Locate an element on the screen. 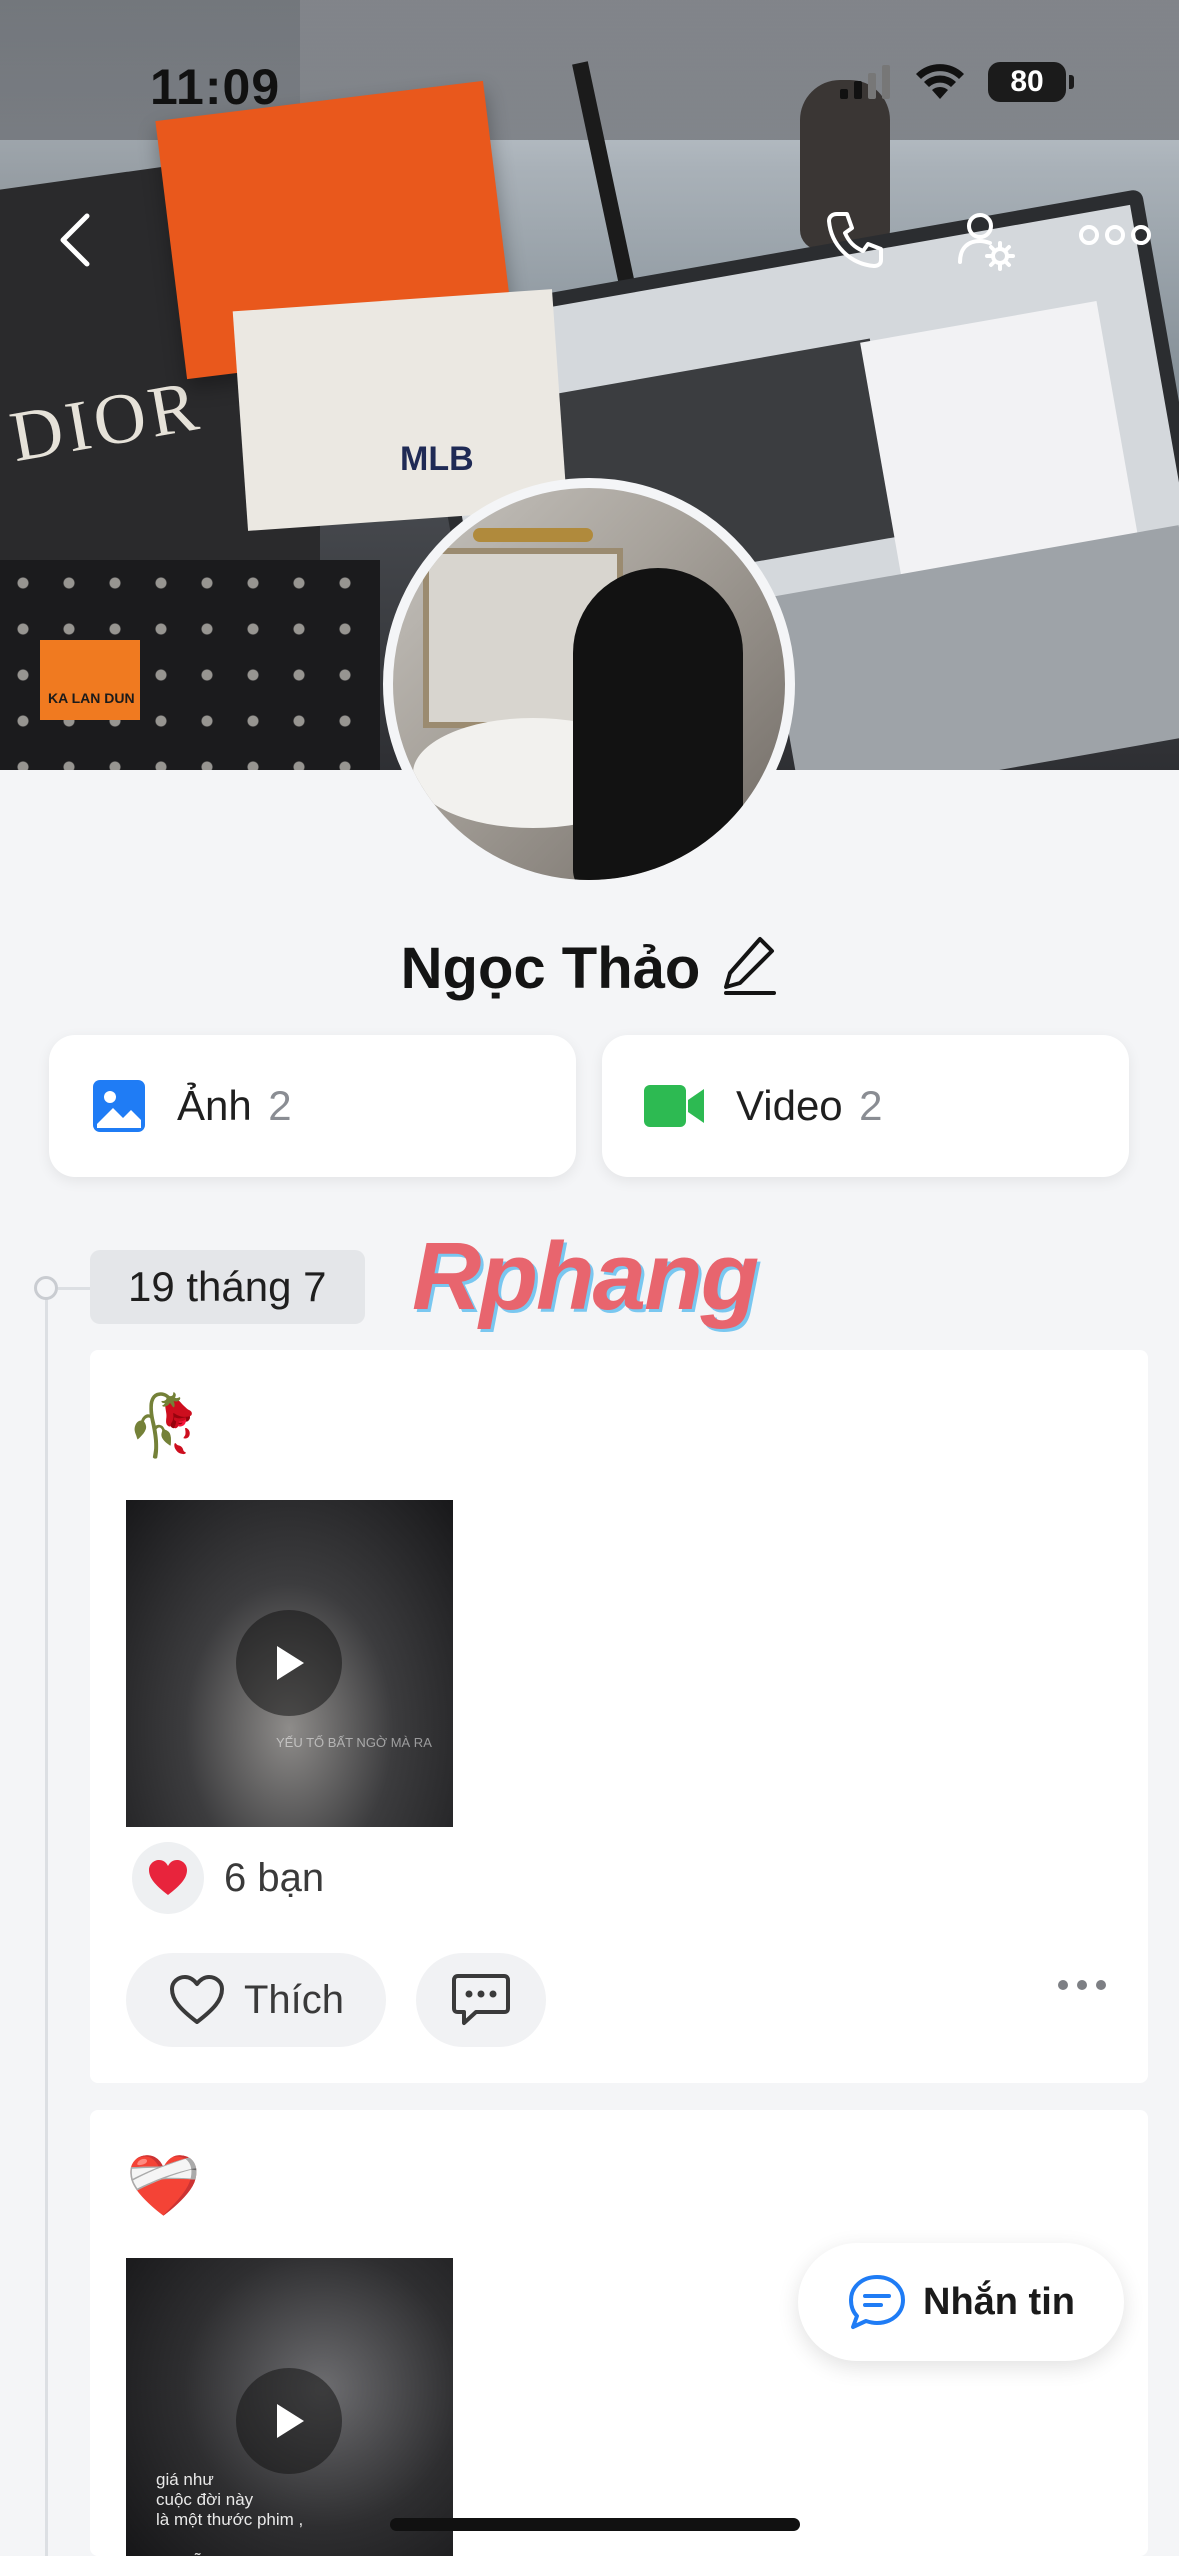 This screenshot has width=1179, height=2556. videos-count: 2 is located at coordinates (871, 1105).